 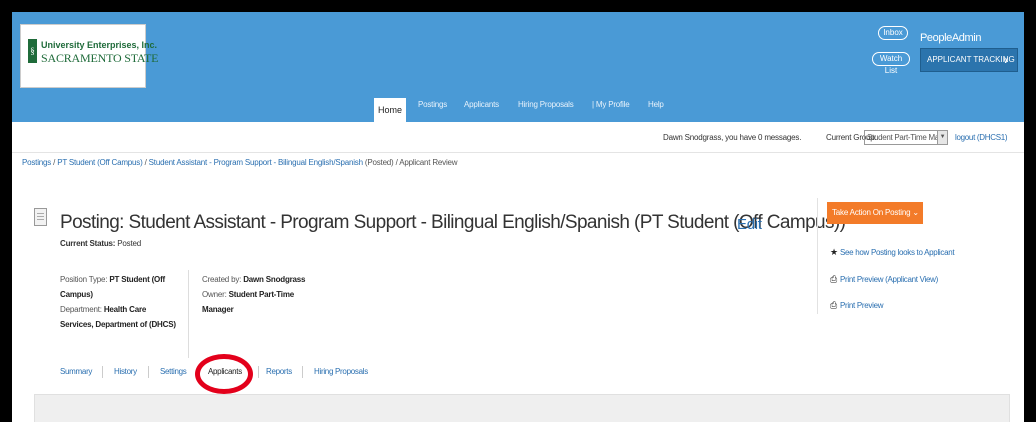 What do you see at coordinates (942, 137) in the screenshot?
I see `dropdown-arrow-icon: ▼` at bounding box center [942, 137].